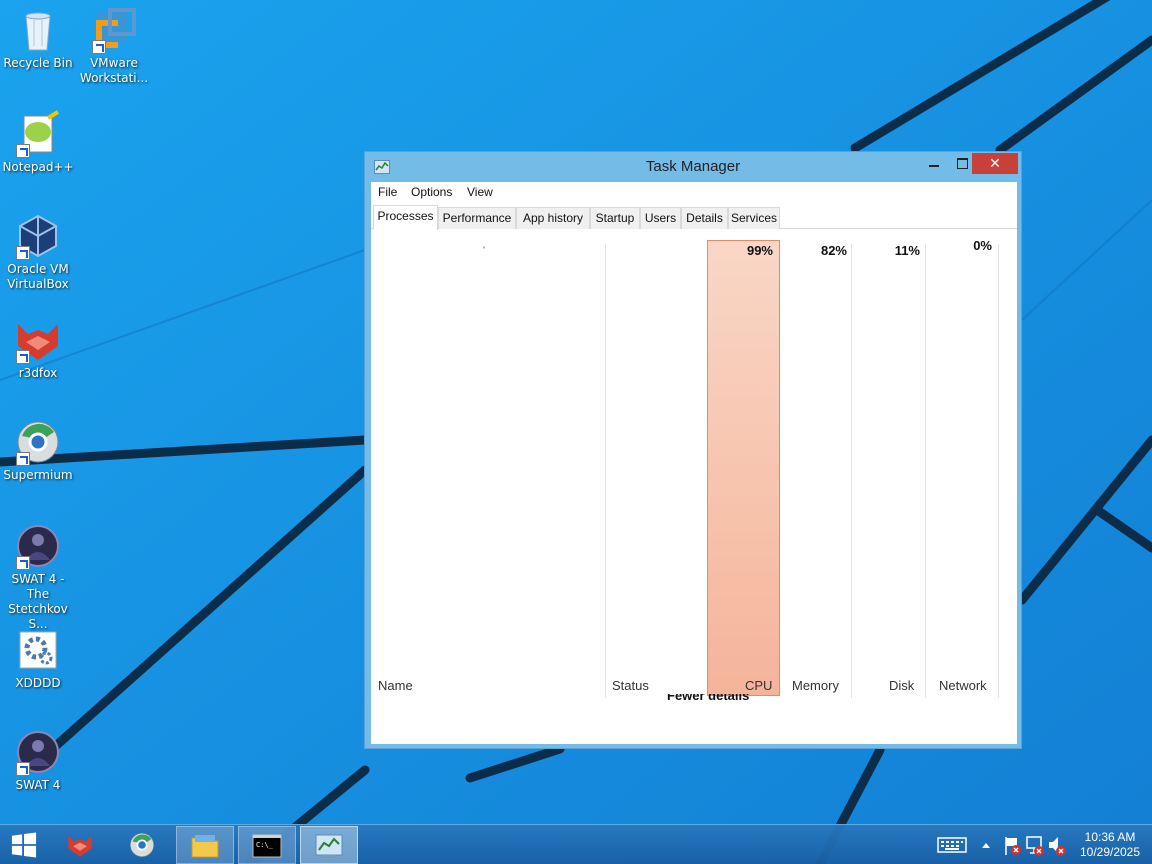 The width and height of the screenshot is (1152, 864). Describe the element at coordinates (952, 844) in the screenshot. I see `keyboard-icon` at that location.